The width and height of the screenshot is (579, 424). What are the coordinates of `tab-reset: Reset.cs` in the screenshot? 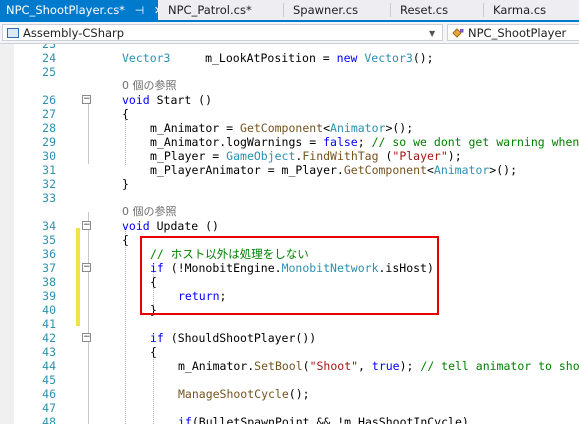 It's located at (437, 10).